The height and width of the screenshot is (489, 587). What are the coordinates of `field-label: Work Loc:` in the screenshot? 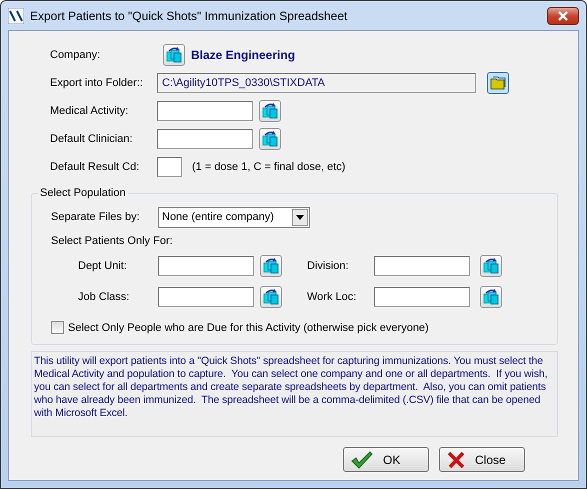 It's located at (332, 297).